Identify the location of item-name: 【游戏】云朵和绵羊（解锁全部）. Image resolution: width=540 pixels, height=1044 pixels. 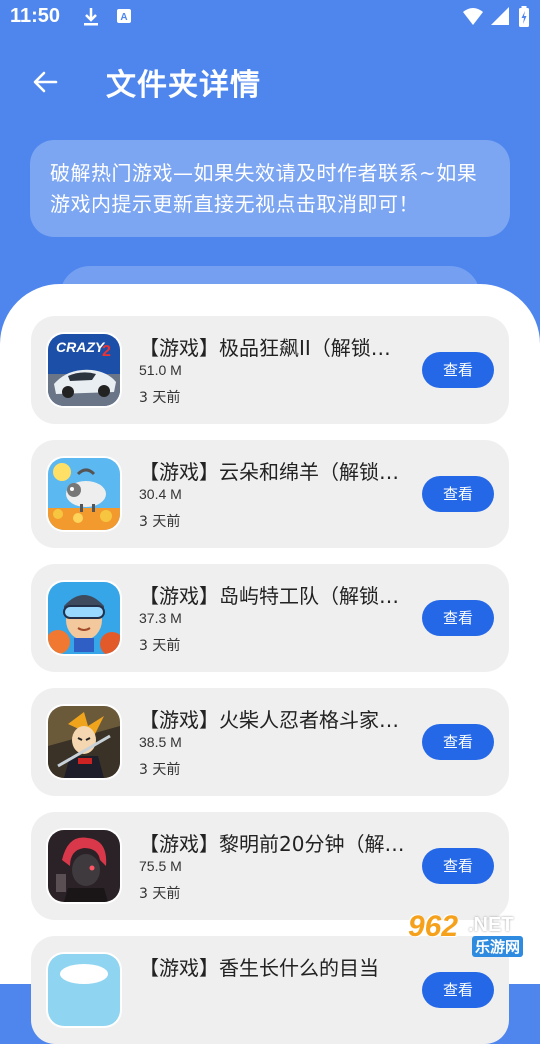
(274, 472).